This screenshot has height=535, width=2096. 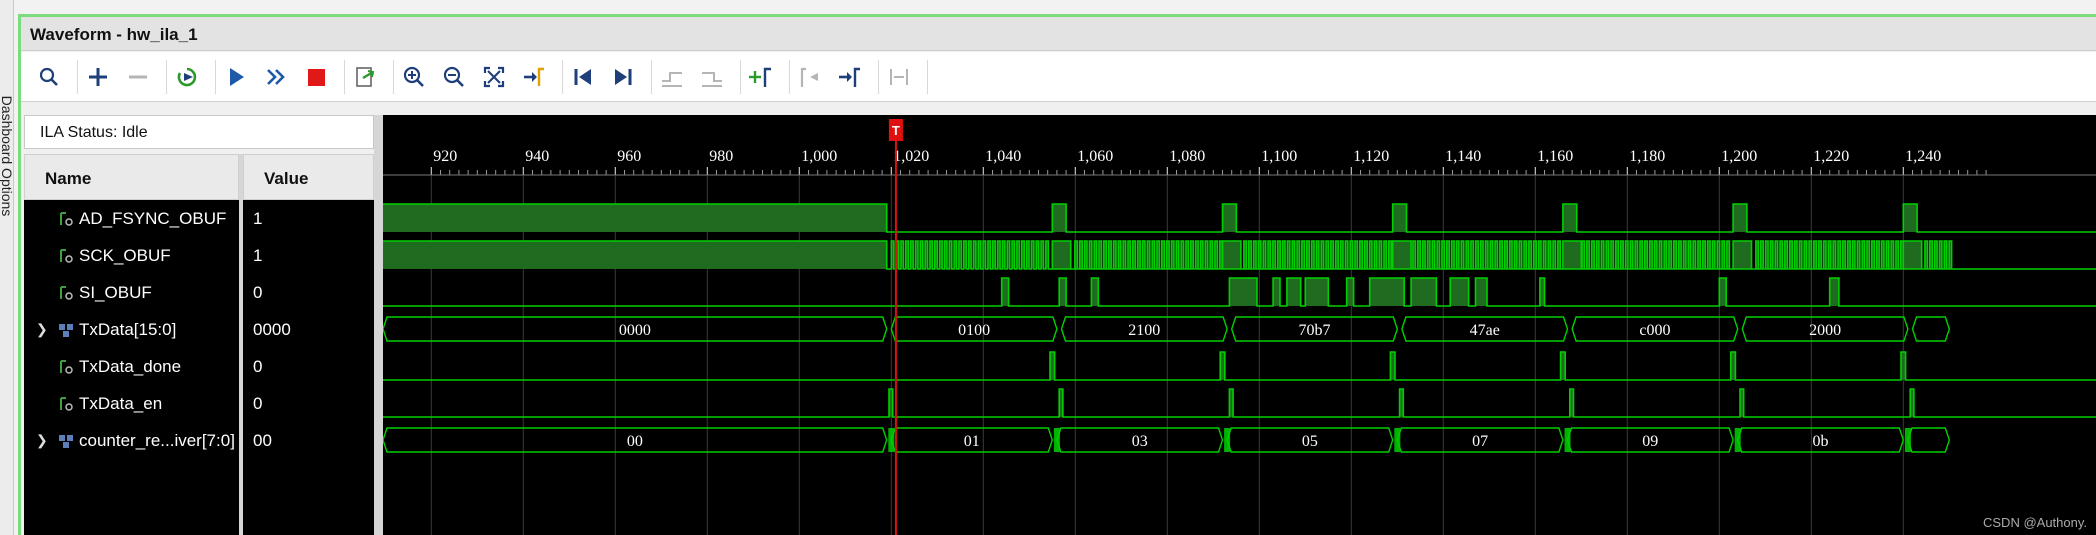 I want to click on previous-transition-button, so click(x=672, y=77).